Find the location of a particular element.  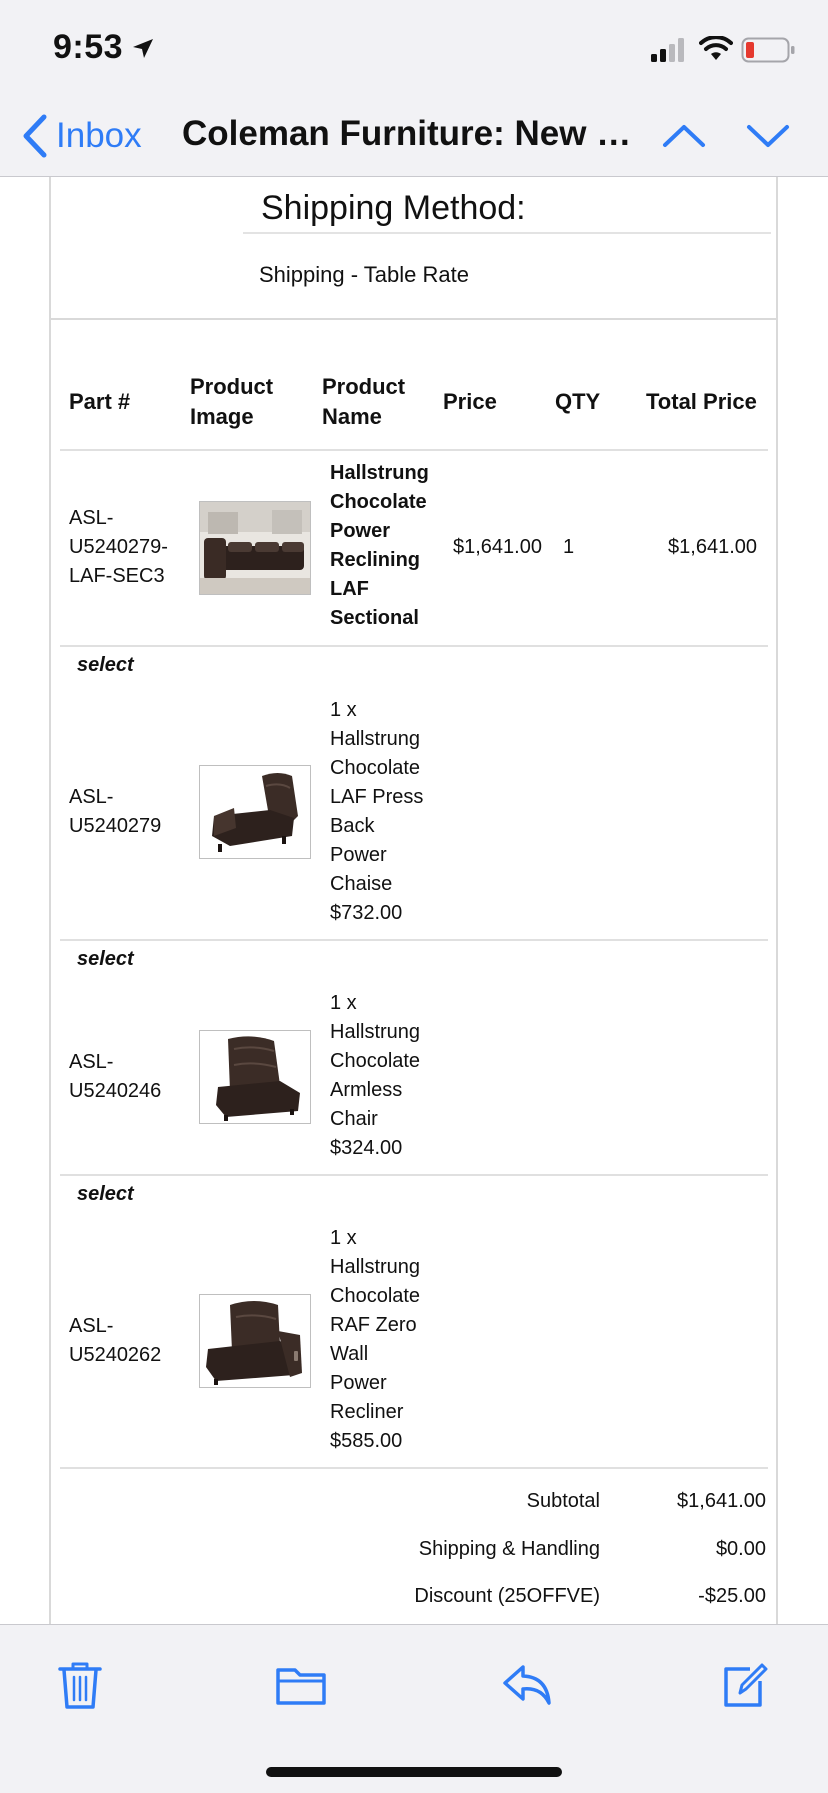

text-line: $585.00 is located at coordinates (366, 1441).